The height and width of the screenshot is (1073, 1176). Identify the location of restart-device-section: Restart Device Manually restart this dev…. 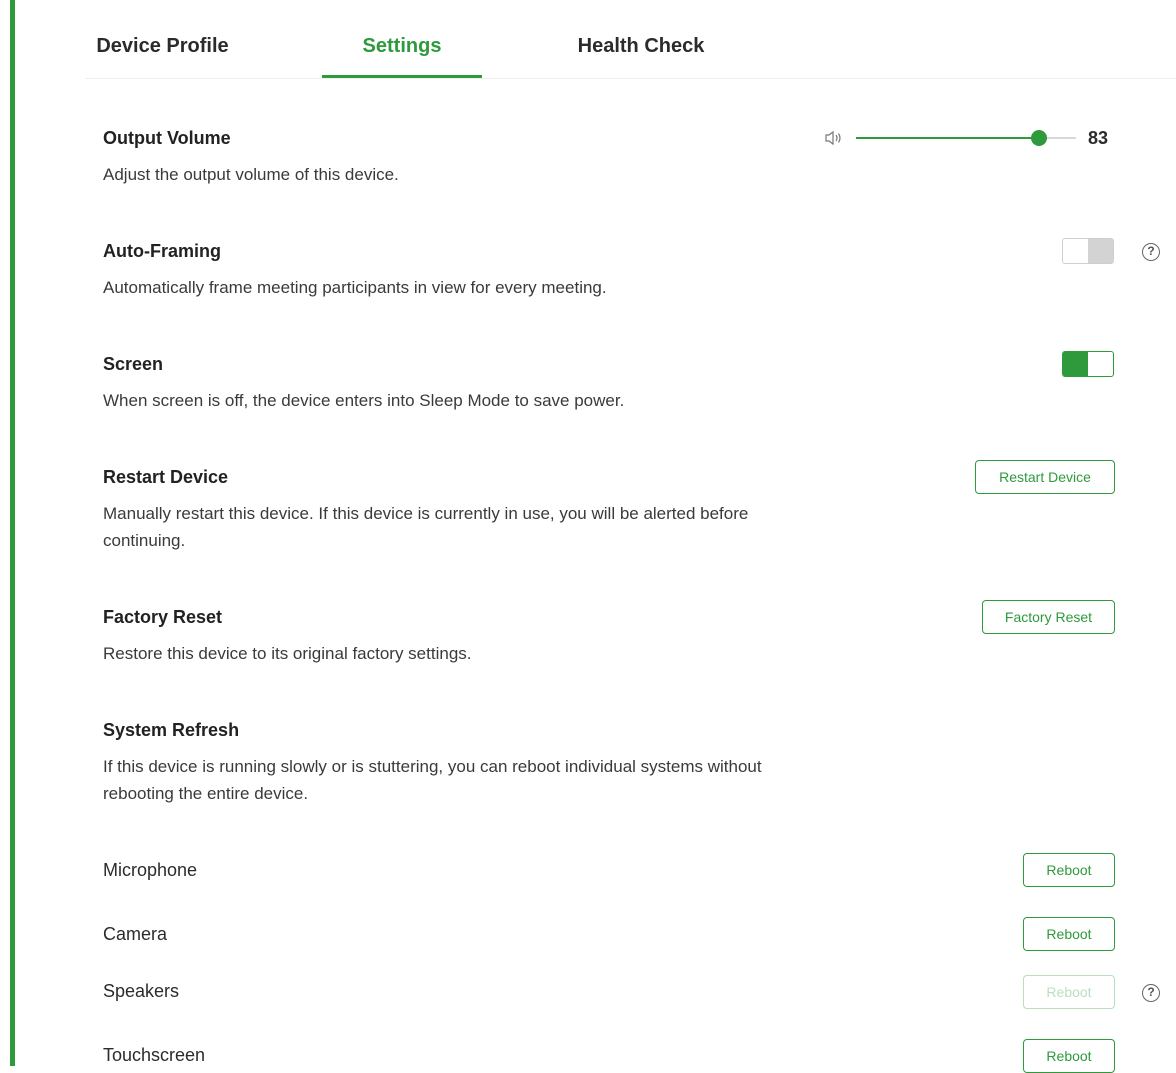
(468, 510).